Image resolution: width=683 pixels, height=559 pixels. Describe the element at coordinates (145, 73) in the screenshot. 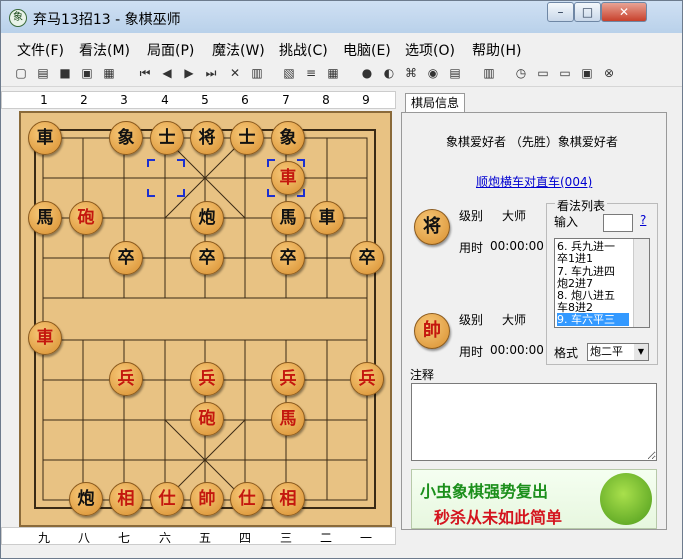

I see `first-move-icon: ⏮` at that location.